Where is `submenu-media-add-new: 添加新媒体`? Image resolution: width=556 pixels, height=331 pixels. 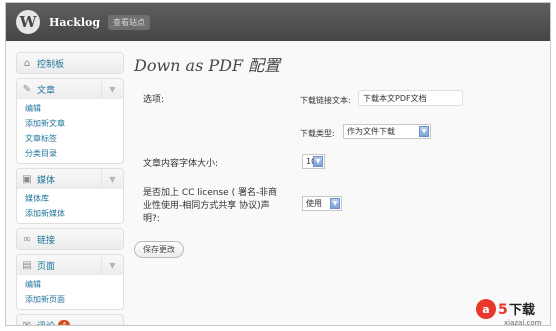 submenu-media-add-new: 添加新媒体 is located at coordinates (70, 213).